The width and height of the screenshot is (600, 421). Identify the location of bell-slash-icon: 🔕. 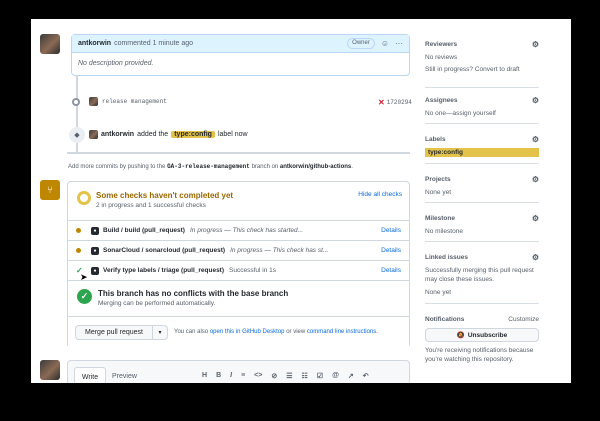
(460, 335).